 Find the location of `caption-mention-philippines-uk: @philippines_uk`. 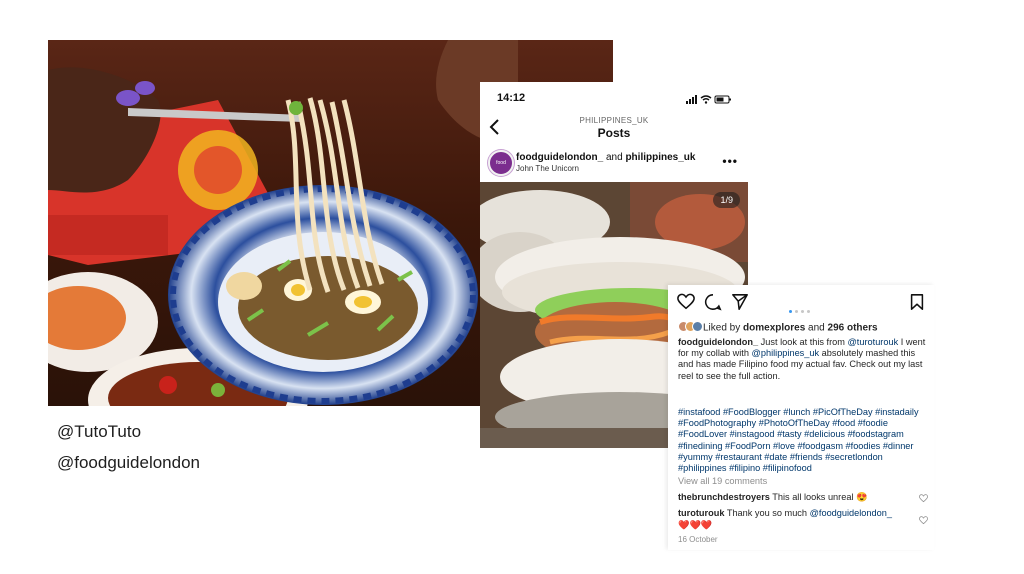

caption-mention-philippines-uk: @philippines_uk is located at coordinates (786, 353).